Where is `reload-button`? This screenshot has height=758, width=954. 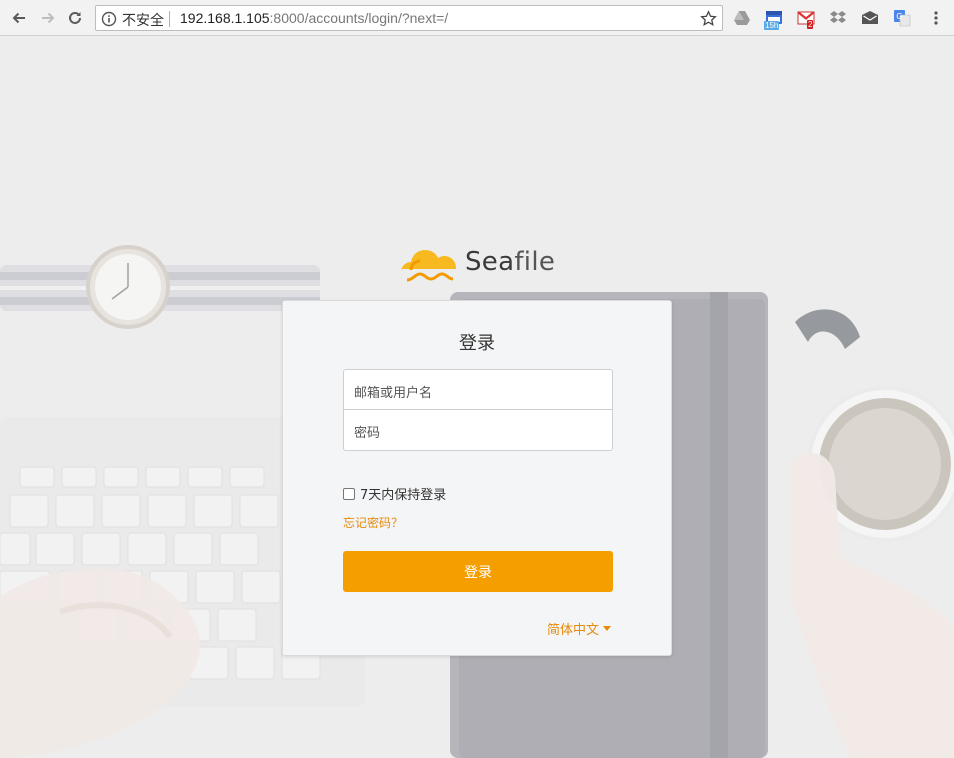
reload-button is located at coordinates (75, 18).